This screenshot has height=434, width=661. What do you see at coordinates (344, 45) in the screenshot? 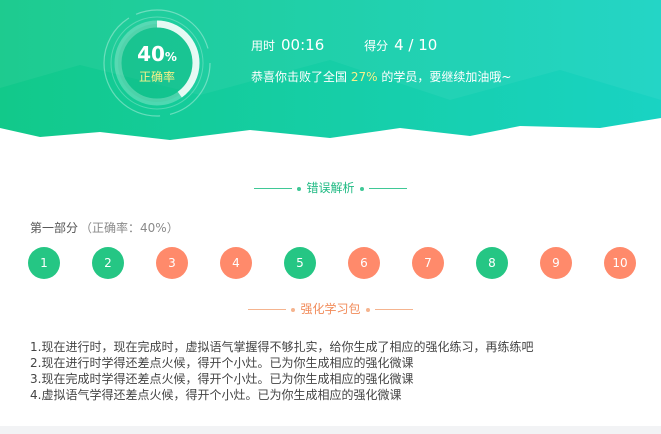
I see `stats-row: 用时 00:16 得分 4 / 10` at bounding box center [344, 45].